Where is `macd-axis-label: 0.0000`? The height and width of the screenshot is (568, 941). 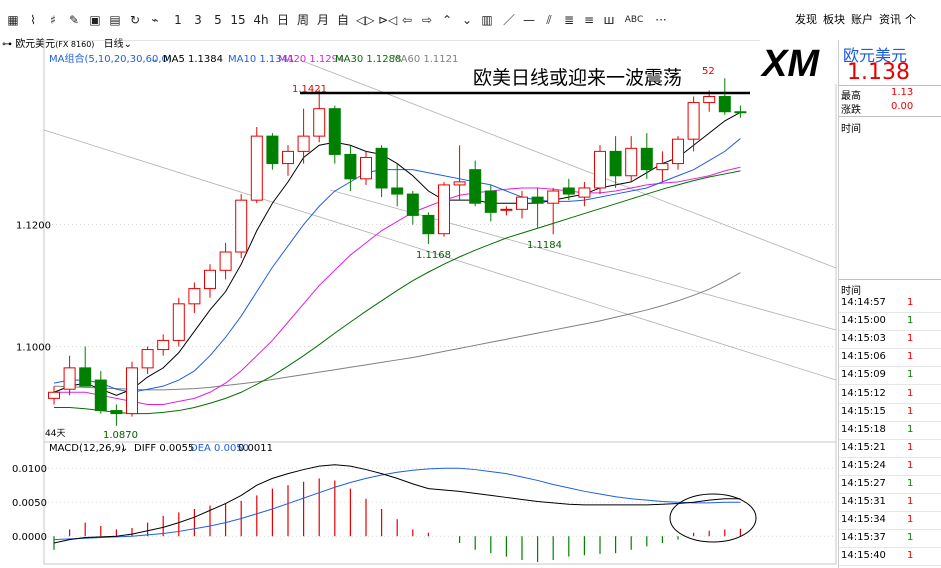
macd-axis-label: 0.0000 is located at coordinates (29, 537).